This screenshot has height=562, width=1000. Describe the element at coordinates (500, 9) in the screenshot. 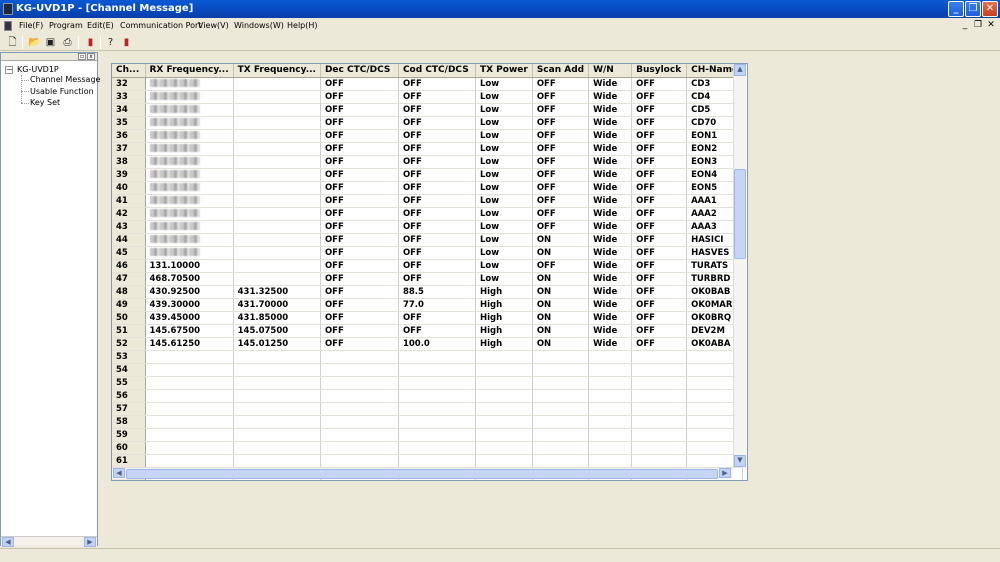

I see `title-bar: KG-UVD1P - [Channel Message] _ ❐ ✕` at that location.